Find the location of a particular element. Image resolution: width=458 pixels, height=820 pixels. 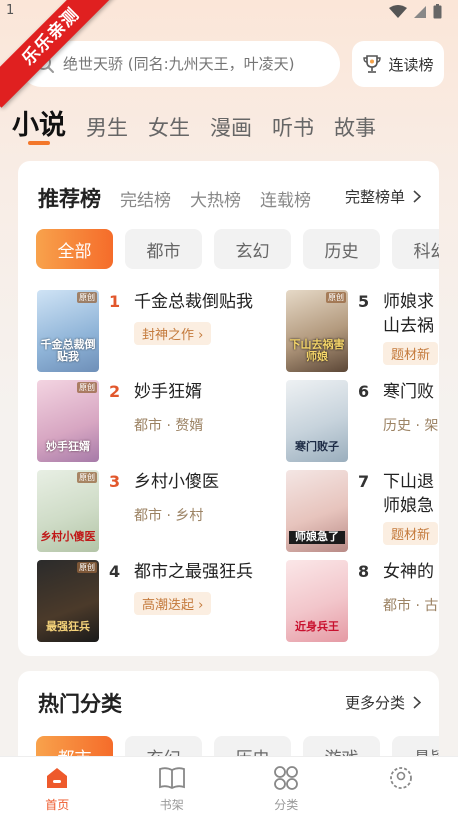

book-item: 原创 妙手狂婿 2 妙手狂婿 都市 · 赘婿 is located at coordinates (167, 421).